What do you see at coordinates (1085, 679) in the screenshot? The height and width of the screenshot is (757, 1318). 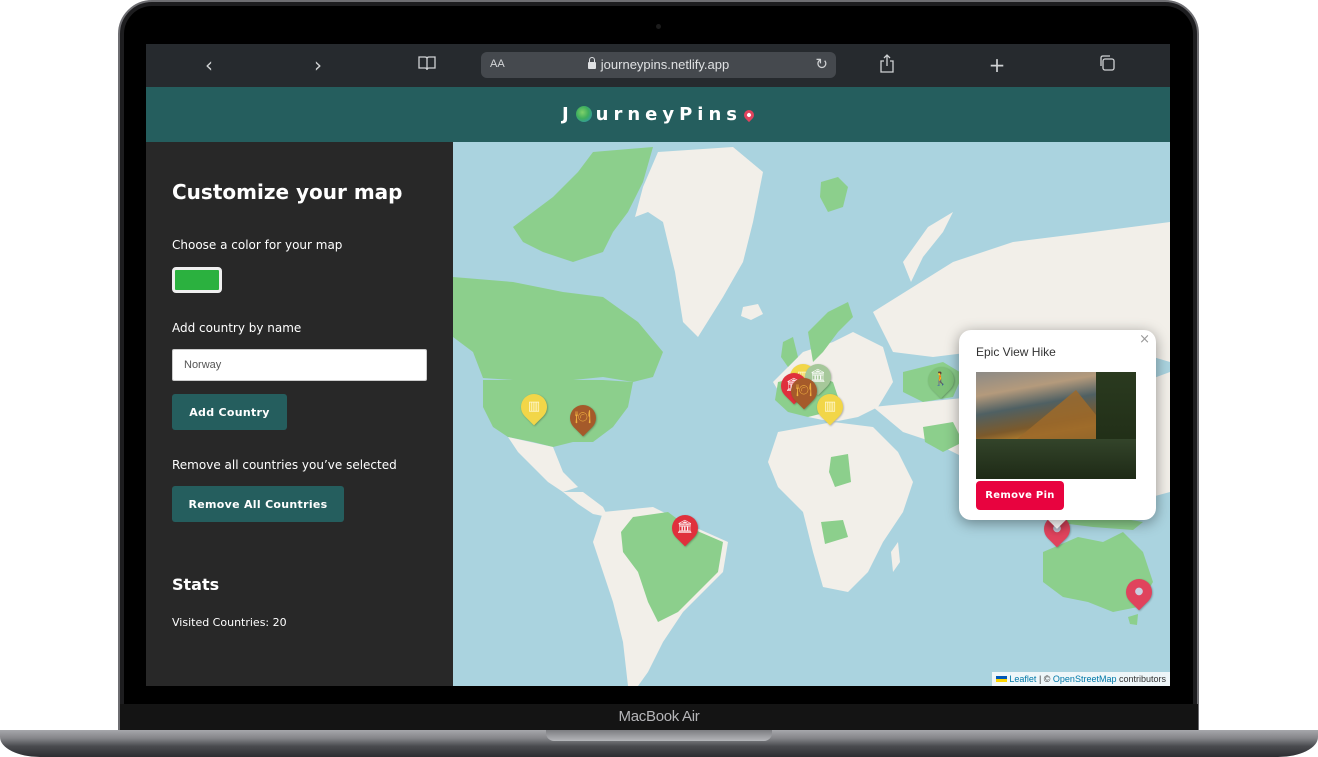 I see `openstreetmap-link: OpenStreetMap` at bounding box center [1085, 679].